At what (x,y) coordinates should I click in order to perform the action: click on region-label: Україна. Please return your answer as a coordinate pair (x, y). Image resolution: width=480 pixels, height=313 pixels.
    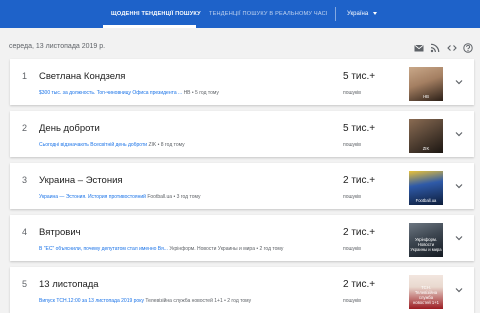
    Looking at the image, I should click on (358, 14).